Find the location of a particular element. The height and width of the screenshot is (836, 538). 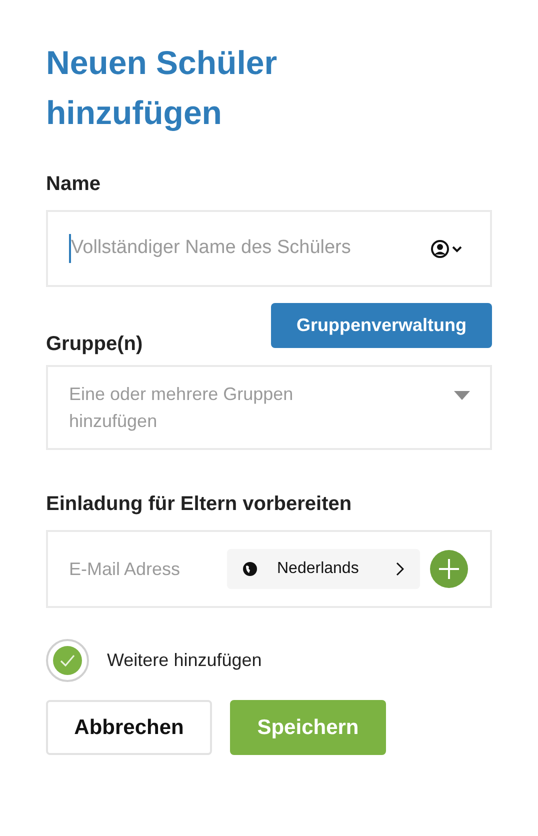

dropdown-arrow-icon is located at coordinates (462, 395).